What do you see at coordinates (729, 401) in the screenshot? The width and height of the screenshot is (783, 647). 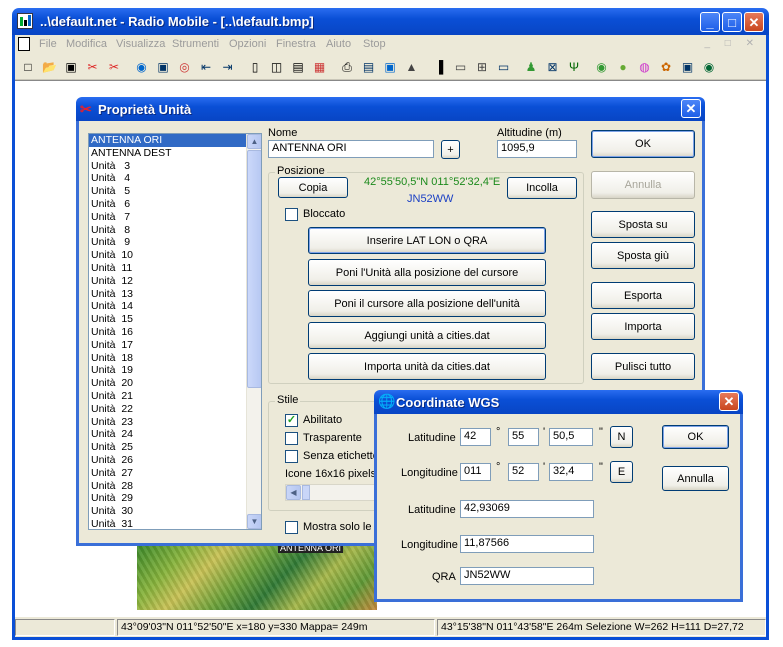 I see `wgs-close-button: ✕` at bounding box center [729, 401].